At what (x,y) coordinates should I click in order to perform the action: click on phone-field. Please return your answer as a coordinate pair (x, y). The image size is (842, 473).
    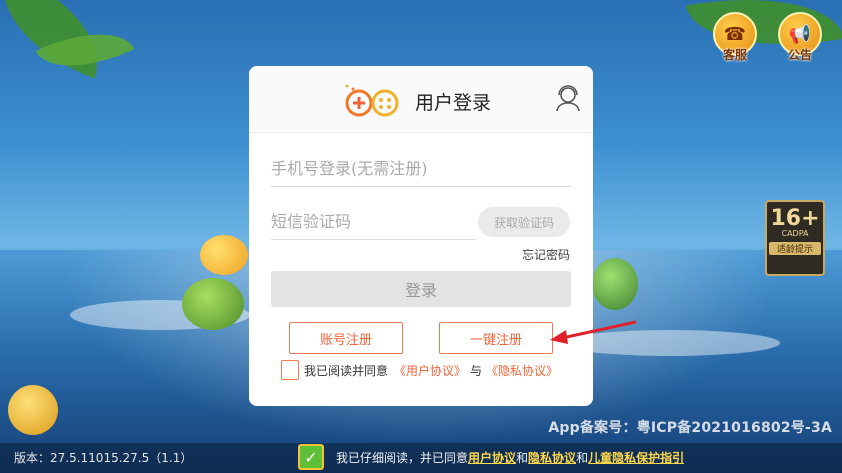
    Looking at the image, I should click on (421, 169).